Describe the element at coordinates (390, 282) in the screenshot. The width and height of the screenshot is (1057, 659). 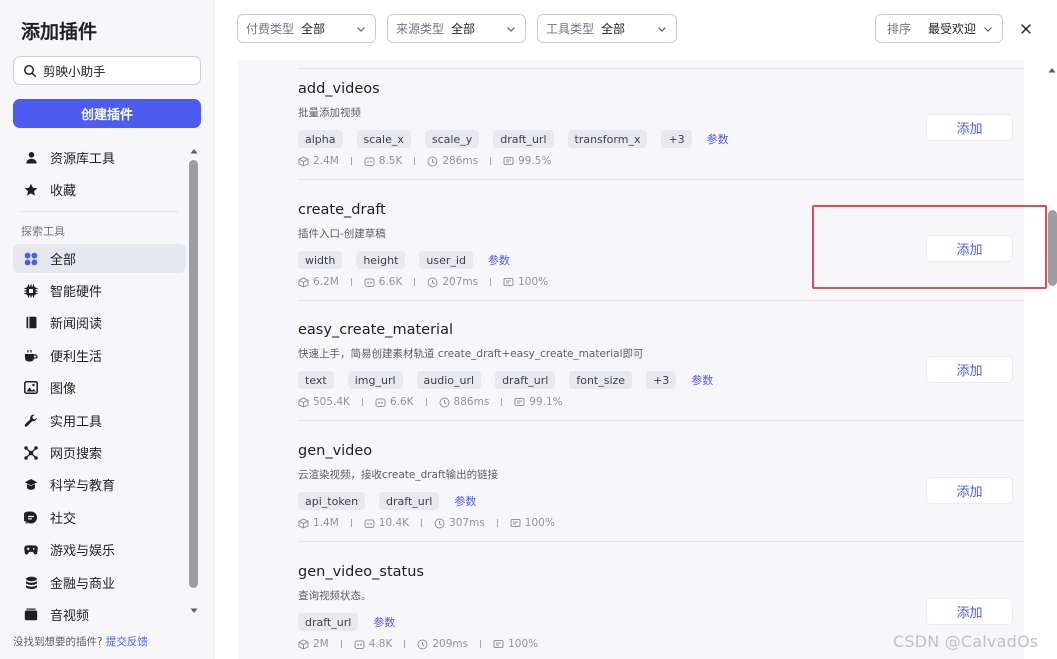
I see `stat-value: 6.6K` at that location.